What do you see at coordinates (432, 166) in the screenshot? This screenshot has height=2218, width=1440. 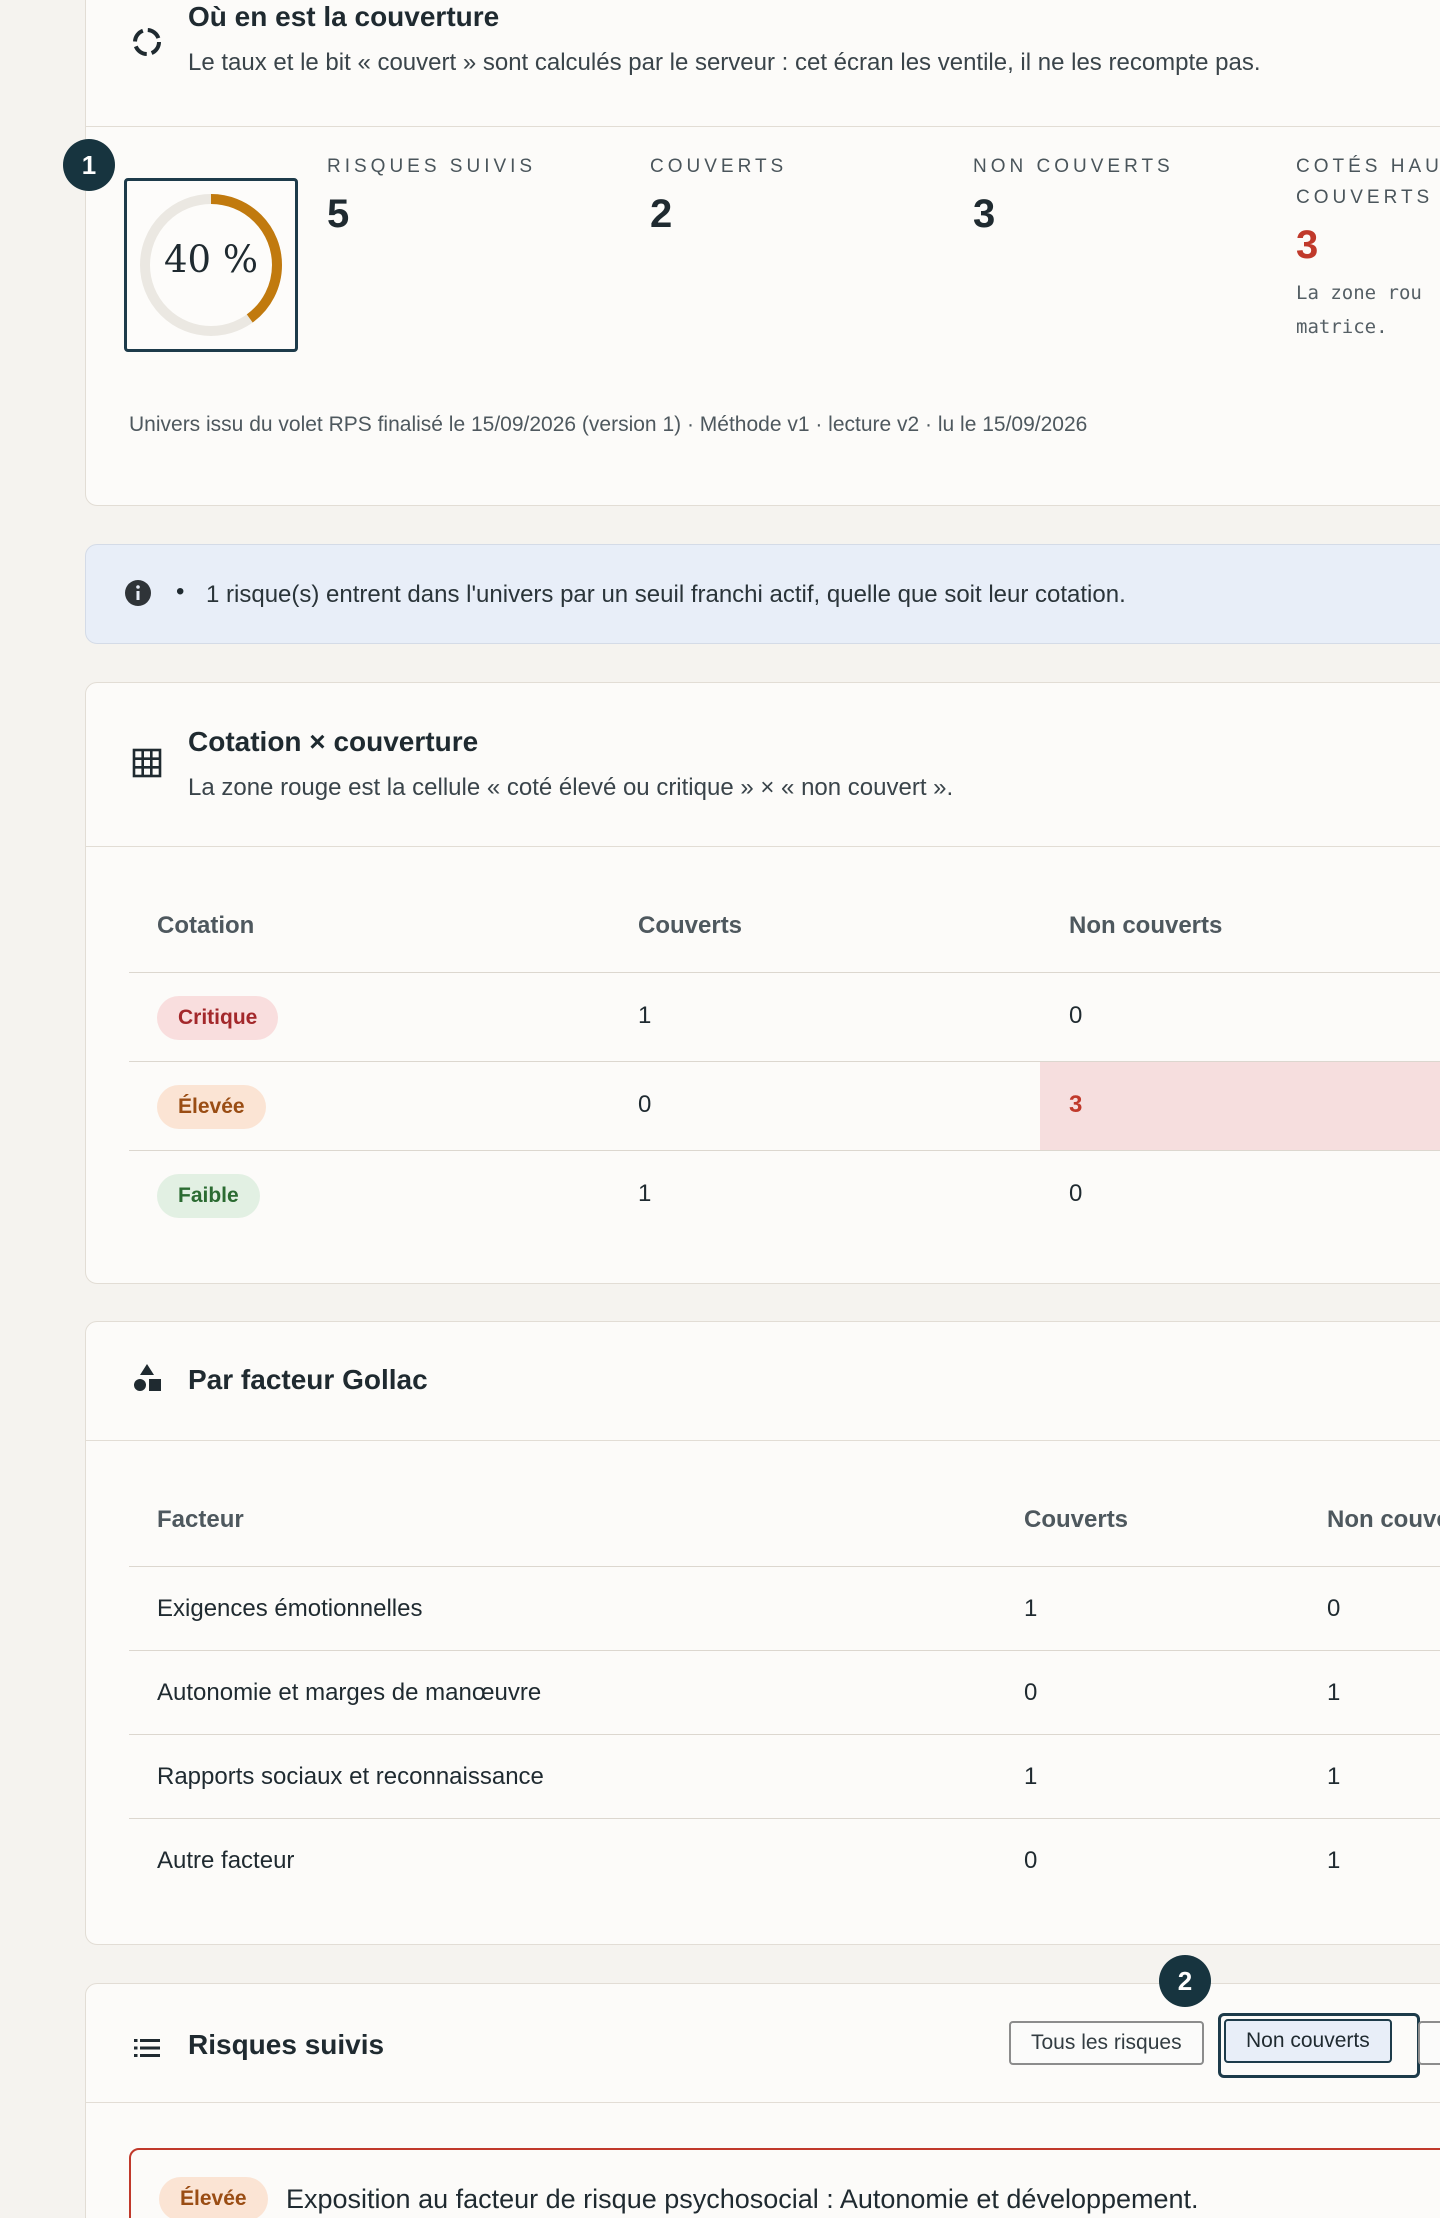 I see `stat-label: RISQUES SUIVIS` at bounding box center [432, 166].